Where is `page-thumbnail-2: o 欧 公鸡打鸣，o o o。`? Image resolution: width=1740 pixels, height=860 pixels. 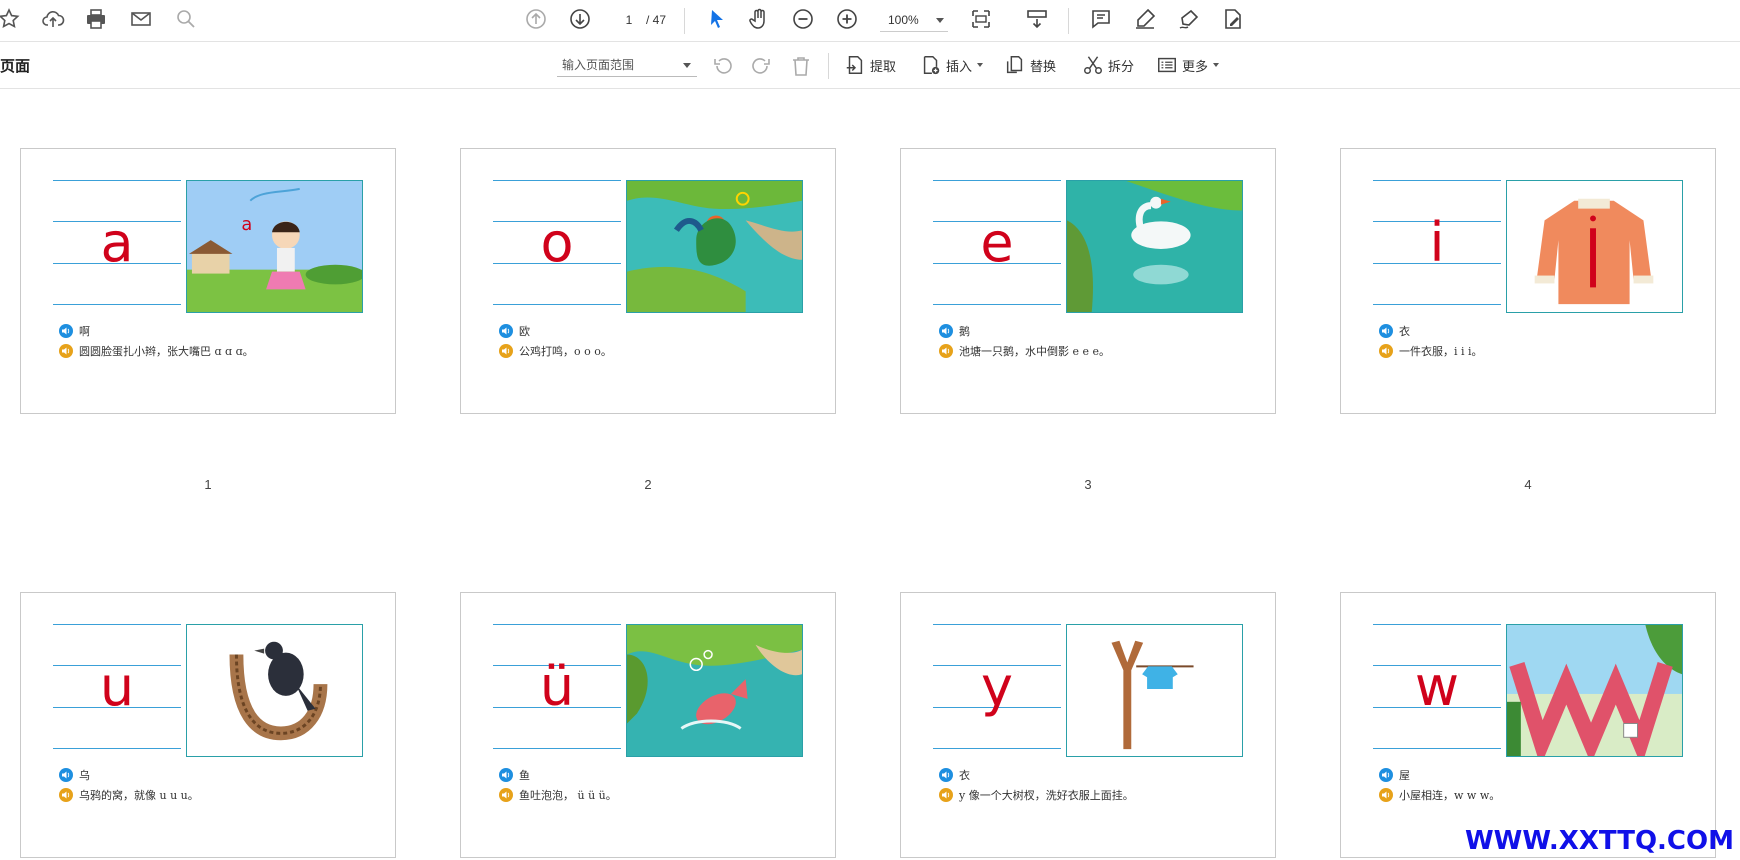
page-thumbnail-2: o 欧 公鸡打鸣，o o o。 is located at coordinates (648, 281).